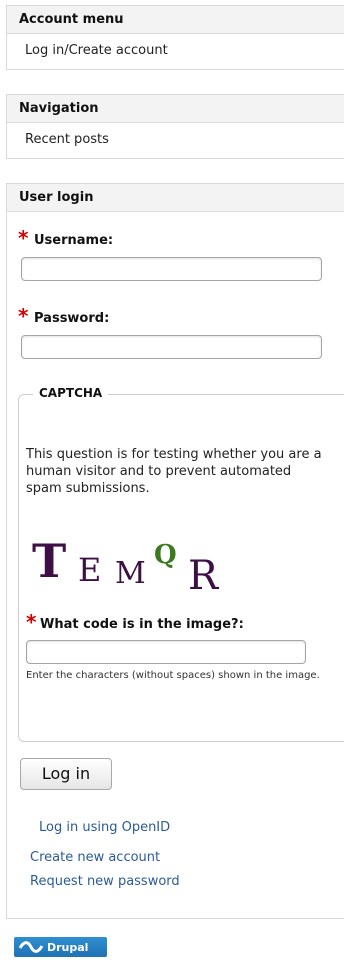  Describe the element at coordinates (166, 652) in the screenshot. I see `captcha-answer-input` at that location.